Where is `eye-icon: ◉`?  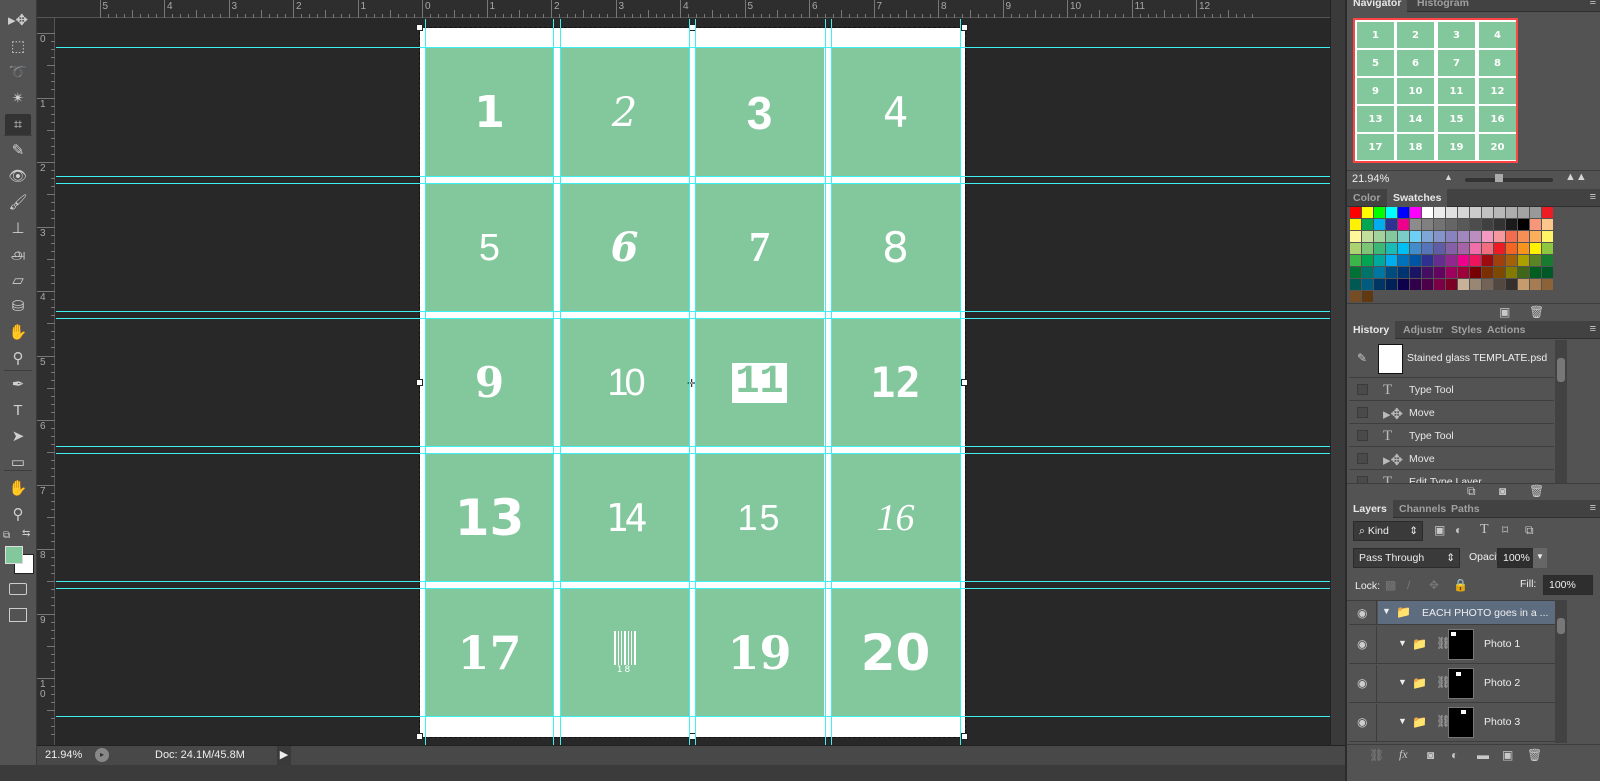 eye-icon: ◉ is located at coordinates (1362, 722).